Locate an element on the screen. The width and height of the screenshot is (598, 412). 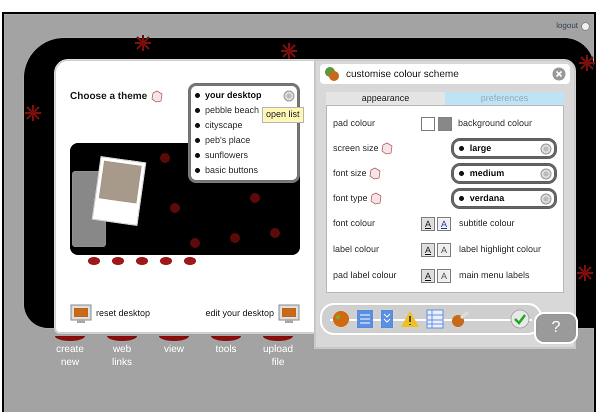
table-icon is located at coordinates (435, 319).